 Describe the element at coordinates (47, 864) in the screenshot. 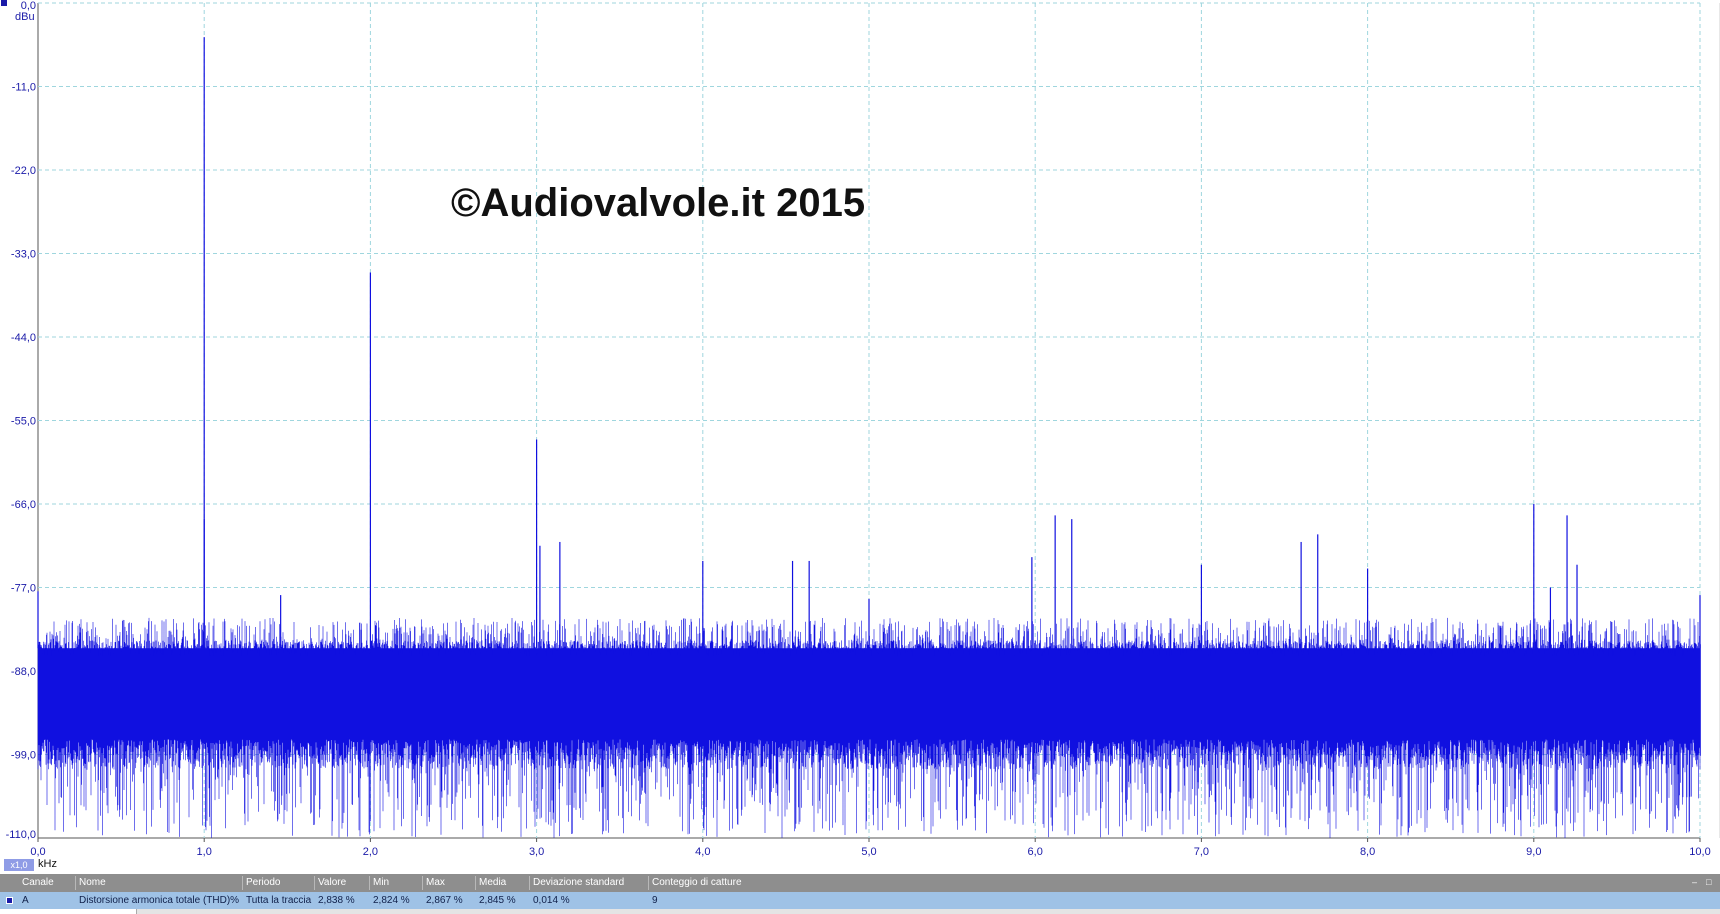

I see `x-axis-unit: kHz` at that location.